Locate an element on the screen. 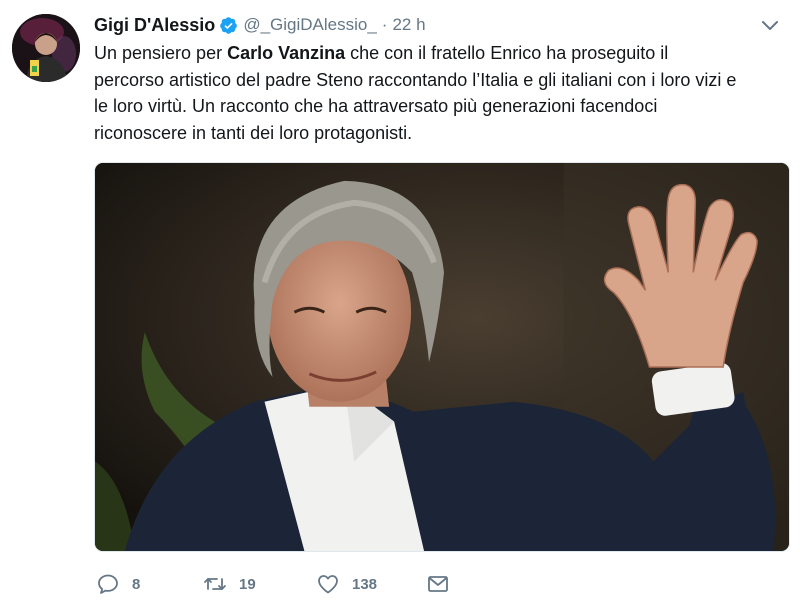 The image size is (800, 608). like-button: 138 is located at coordinates (346, 584).